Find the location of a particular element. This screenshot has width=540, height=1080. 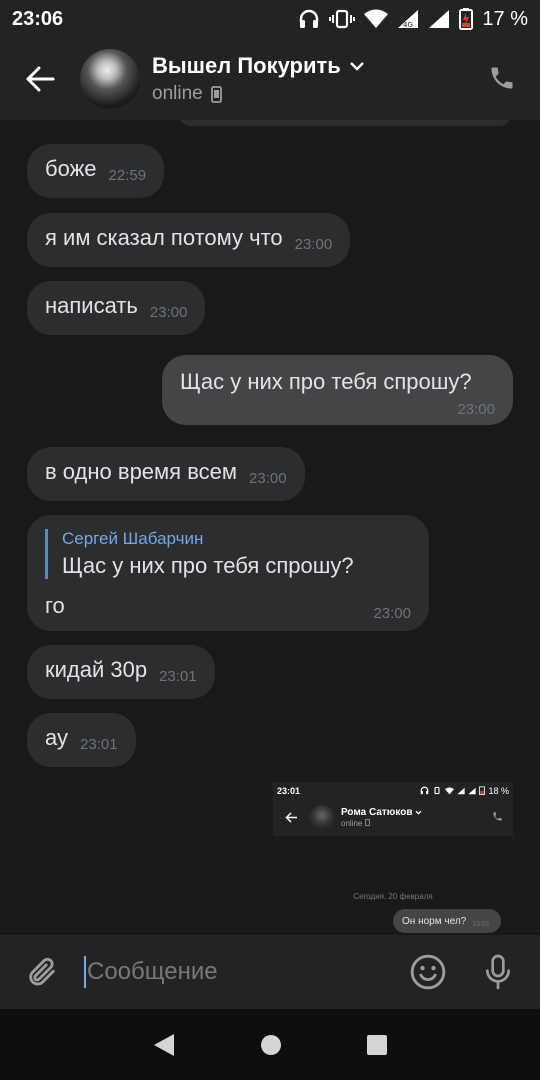

message-bubble: кидай 30р 23:01 is located at coordinates (121, 672).